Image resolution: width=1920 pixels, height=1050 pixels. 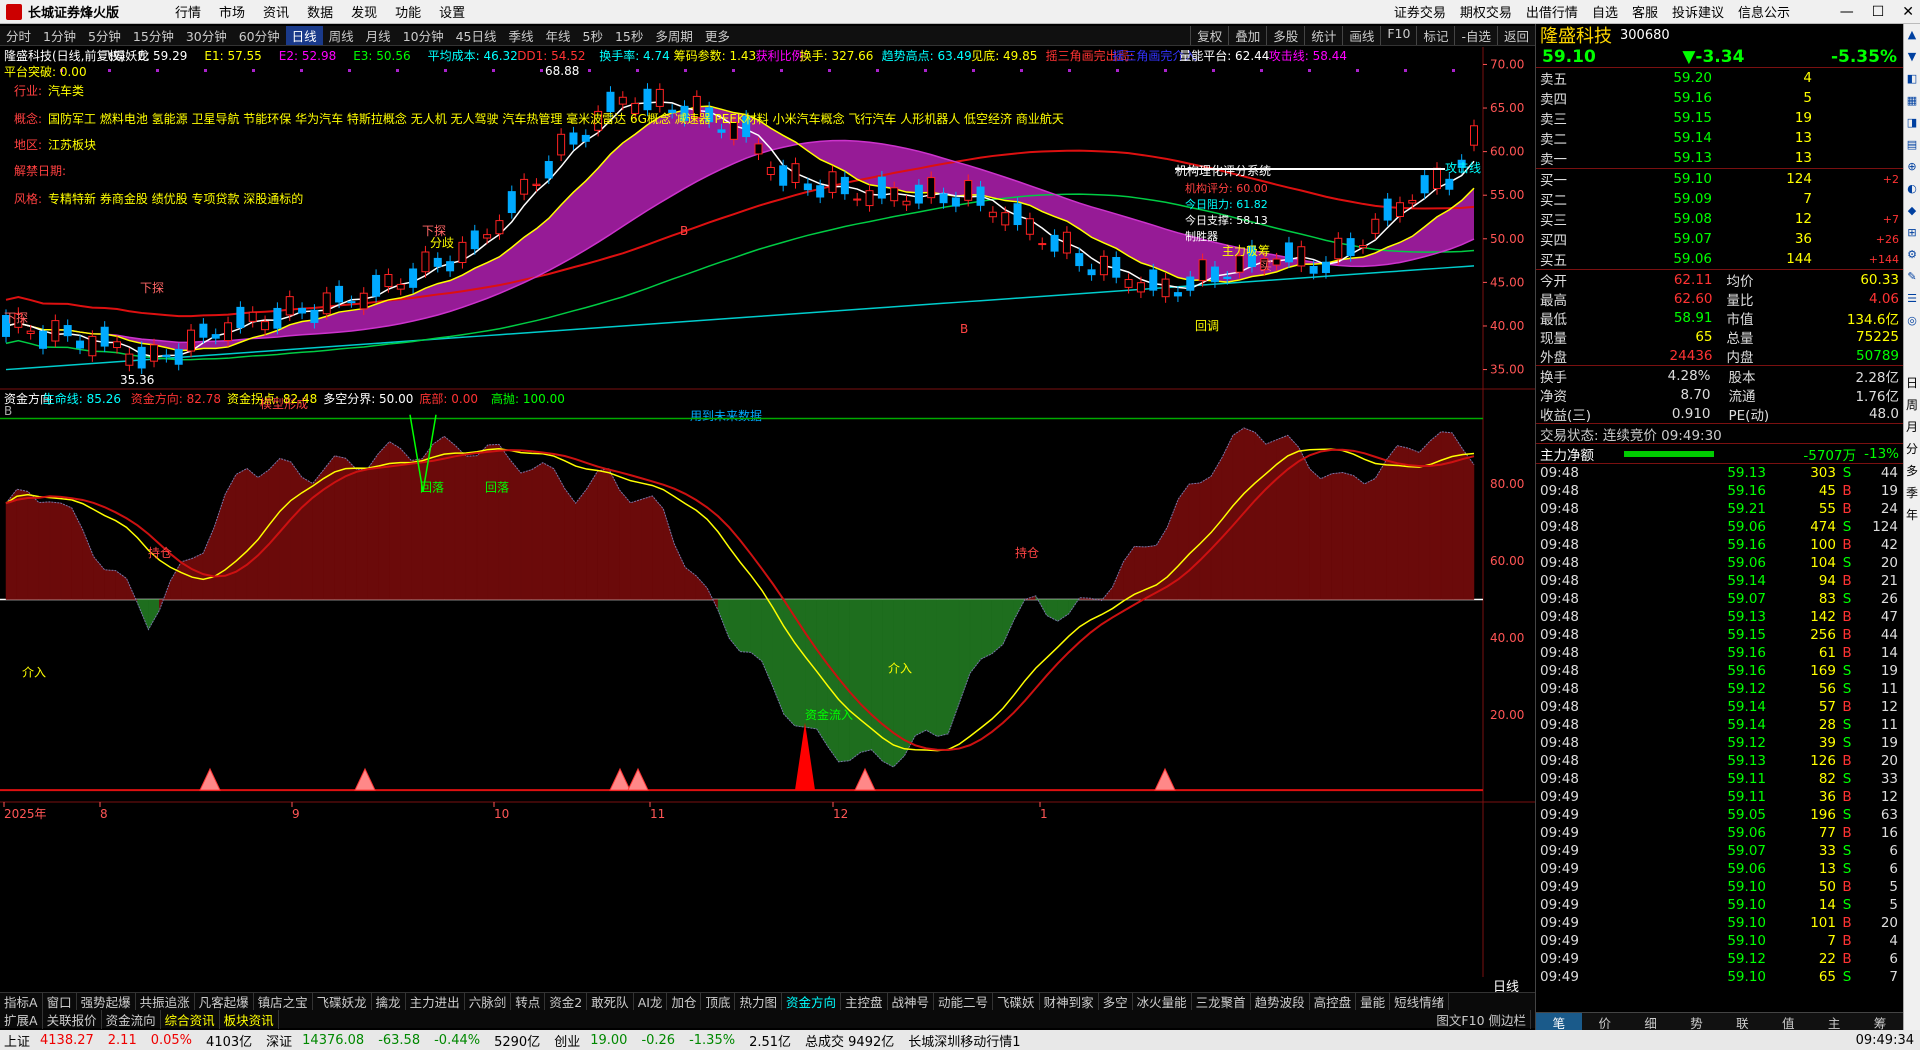 What do you see at coordinates (1719, 118) in the screenshot?
I see `ask-row: 卖三 59.15 19` at bounding box center [1719, 118].